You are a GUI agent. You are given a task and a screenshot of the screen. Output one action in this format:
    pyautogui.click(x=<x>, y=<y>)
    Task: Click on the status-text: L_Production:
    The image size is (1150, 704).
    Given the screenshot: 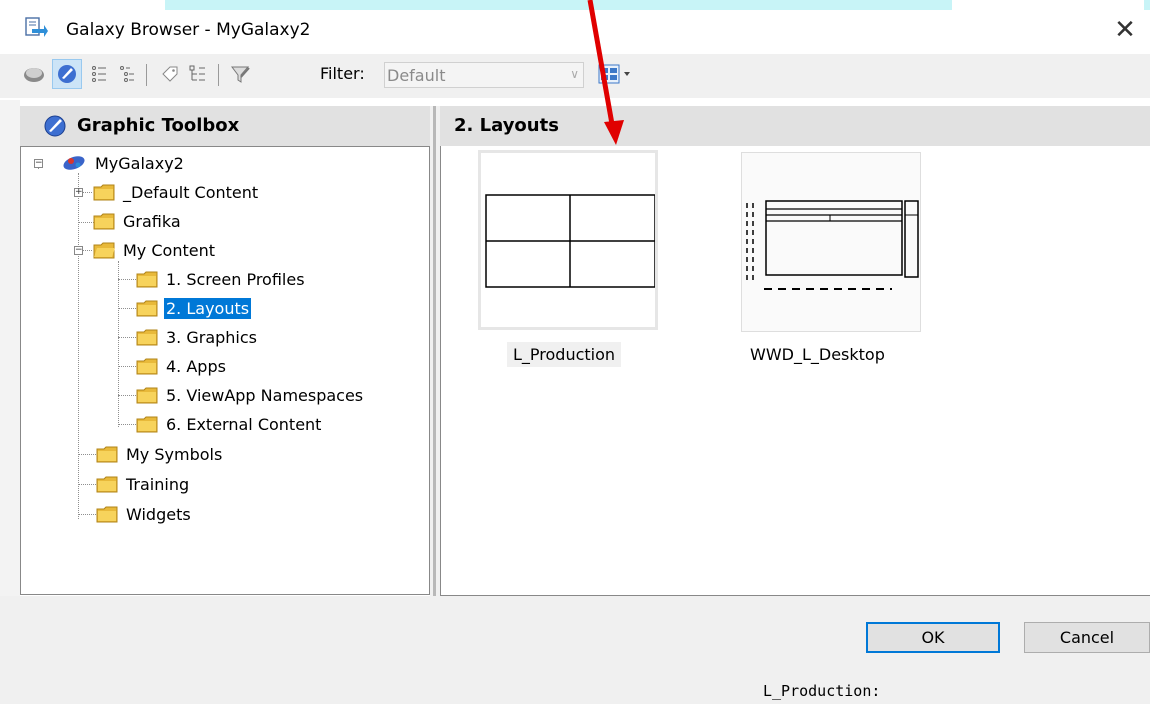 What is the action you would take?
    pyautogui.click(x=822, y=691)
    